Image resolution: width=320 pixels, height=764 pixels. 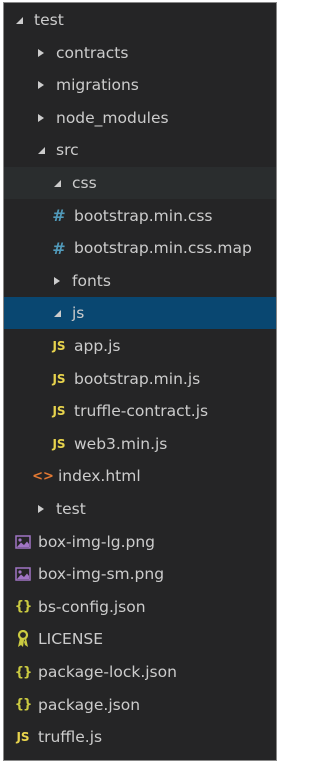 I want to click on file-item-package-lock-json: {} package-lock.json, so click(x=140, y=672).